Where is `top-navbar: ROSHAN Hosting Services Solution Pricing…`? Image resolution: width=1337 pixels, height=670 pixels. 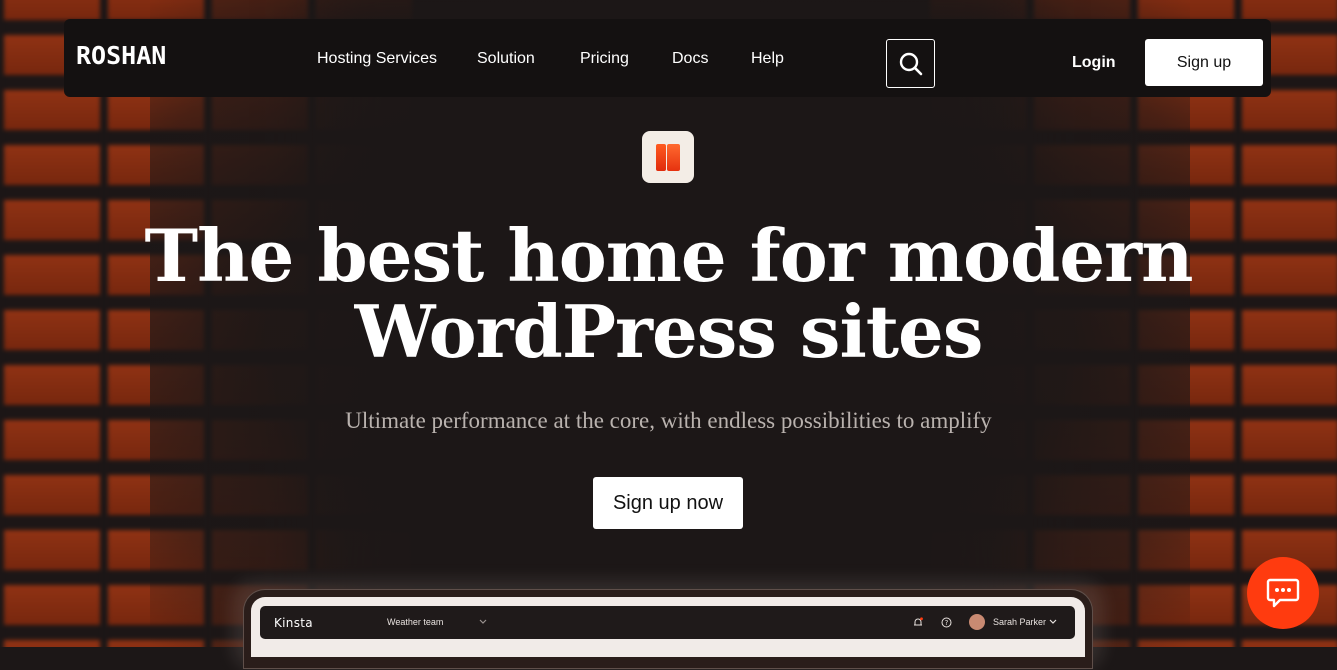 top-navbar: ROSHAN Hosting Services Solution Pricing… is located at coordinates (667, 58).